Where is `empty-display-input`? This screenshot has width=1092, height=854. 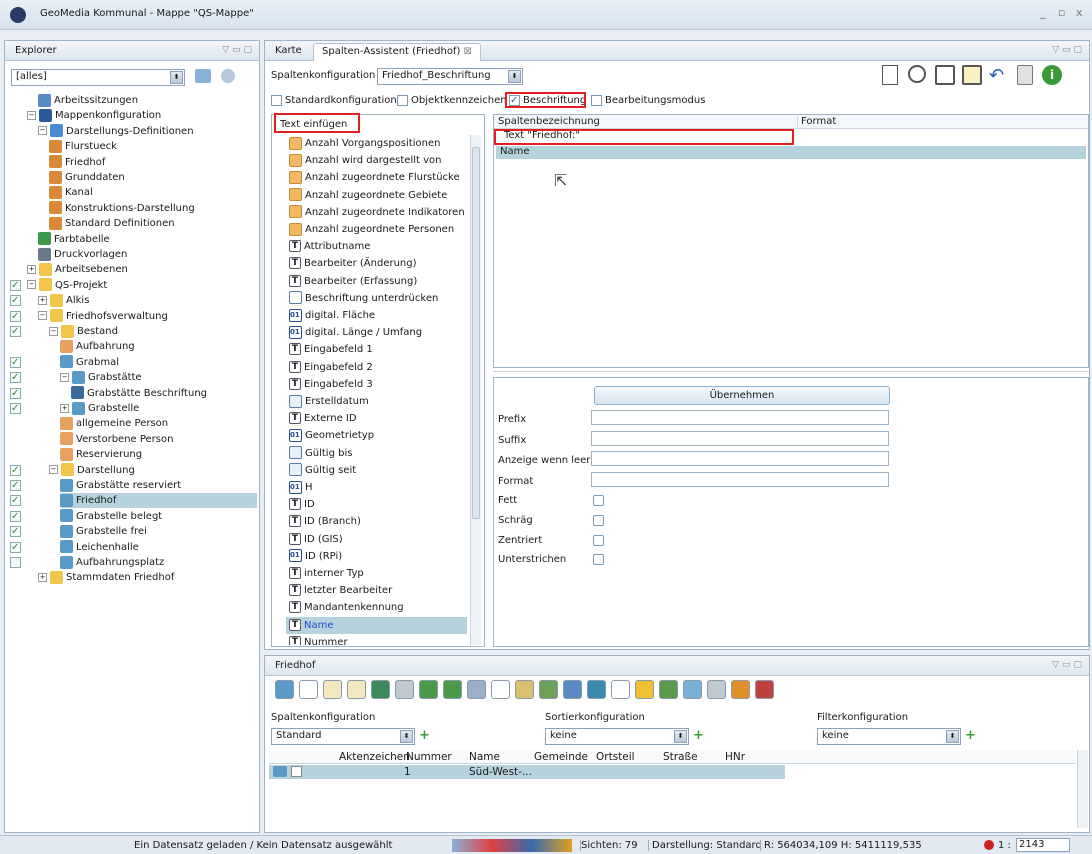
empty-display-input is located at coordinates (740, 458).